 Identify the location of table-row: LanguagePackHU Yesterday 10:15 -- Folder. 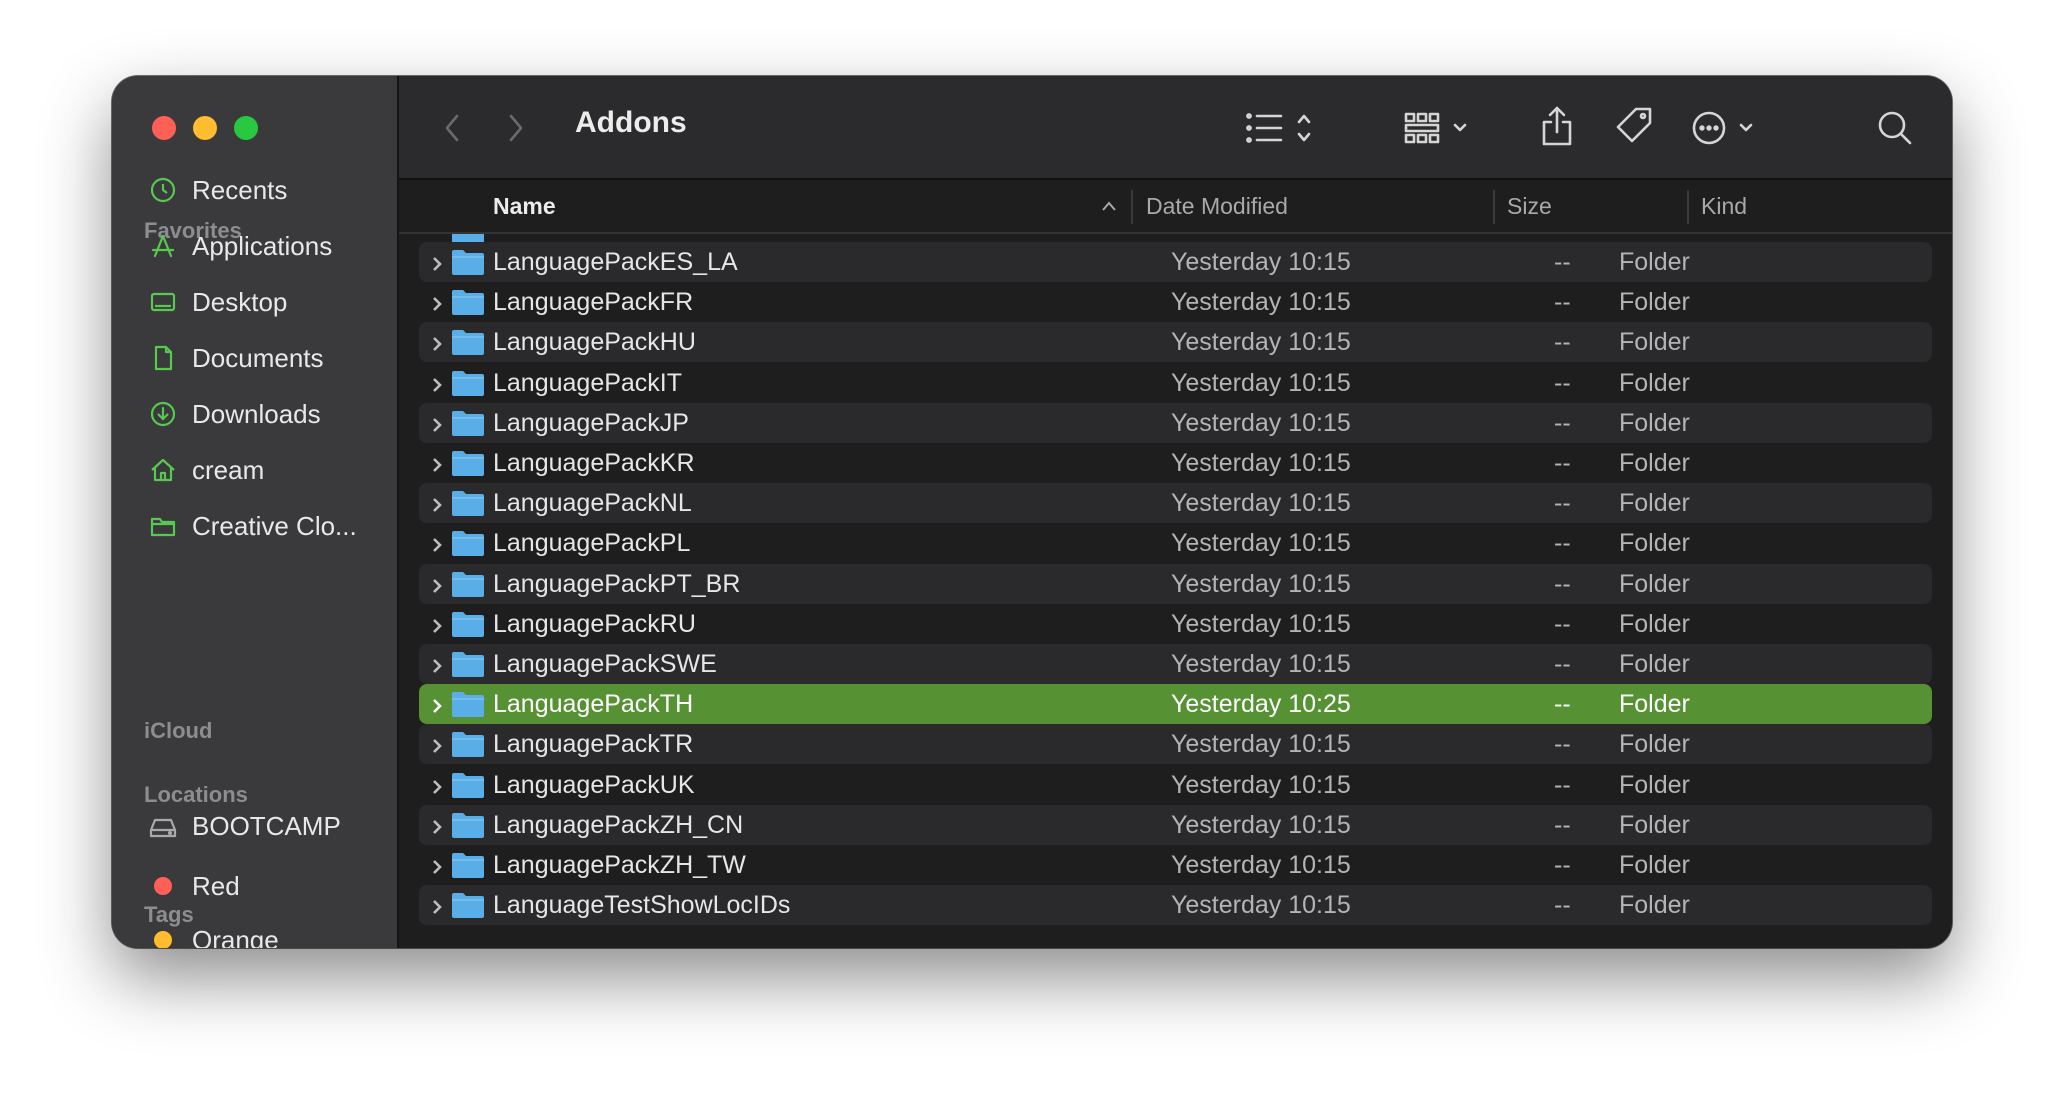
(1175, 342).